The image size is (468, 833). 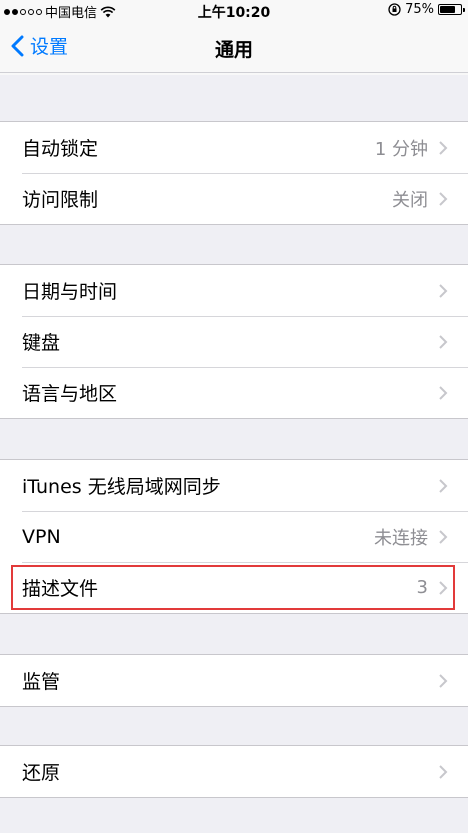 What do you see at coordinates (234, 198) in the screenshot?
I see `restrictions-row: 访问限制 关闭` at bounding box center [234, 198].